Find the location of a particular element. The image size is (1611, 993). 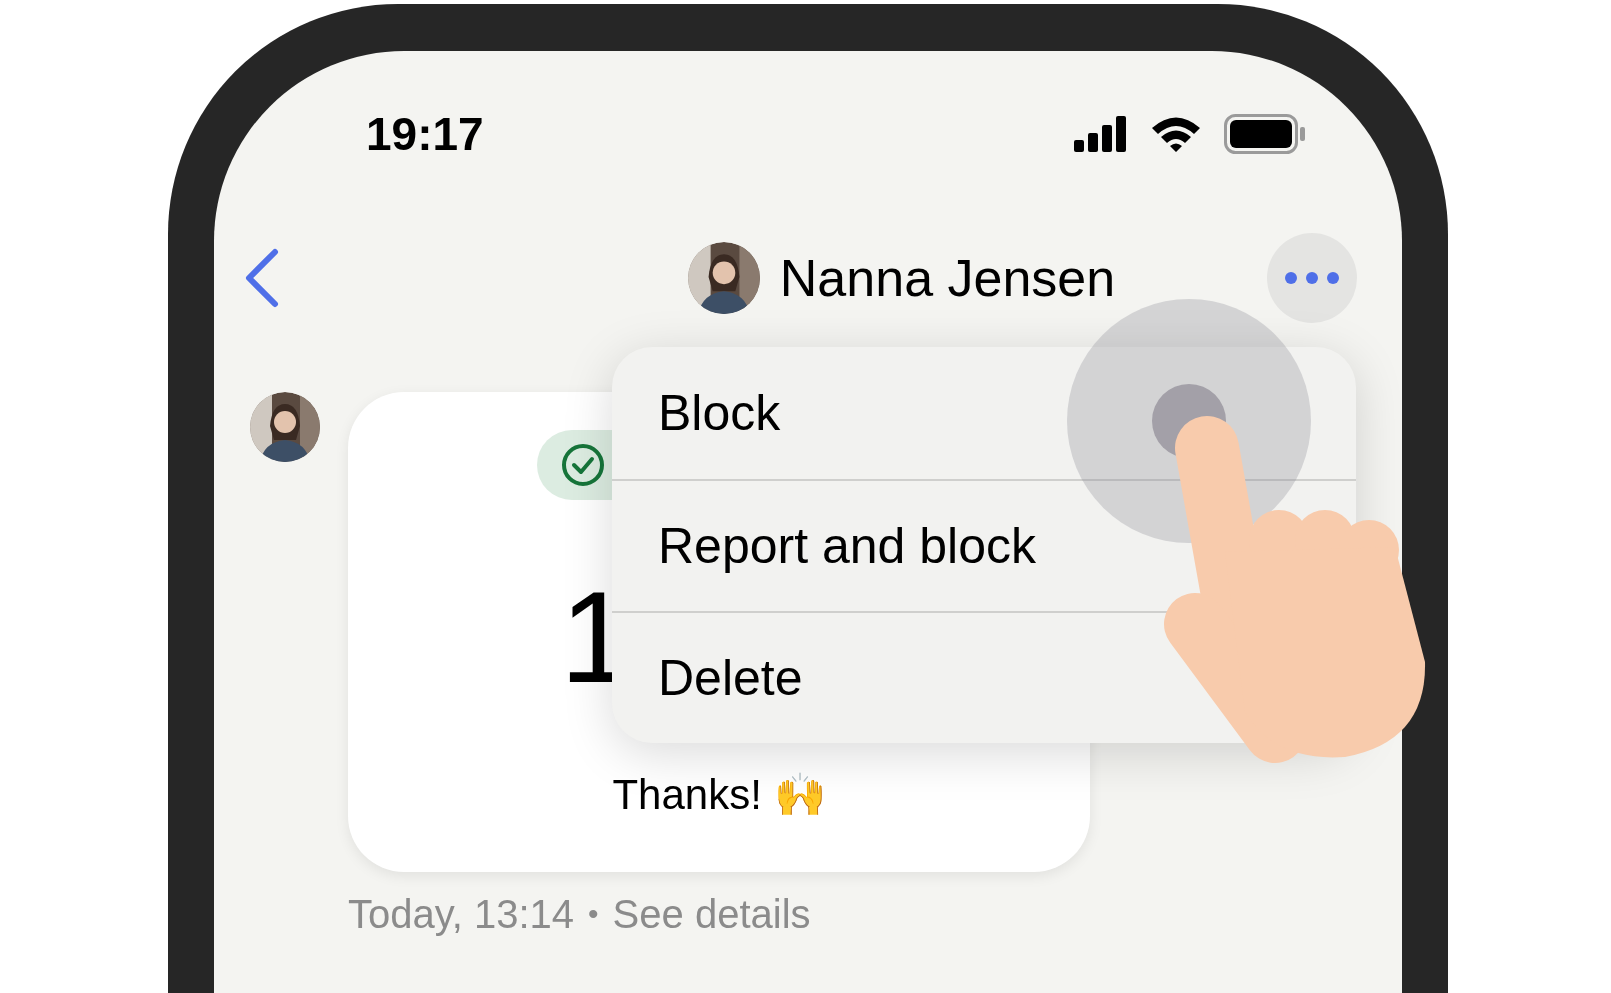

message-text: Thanks! 🙌 is located at coordinates (719, 795).